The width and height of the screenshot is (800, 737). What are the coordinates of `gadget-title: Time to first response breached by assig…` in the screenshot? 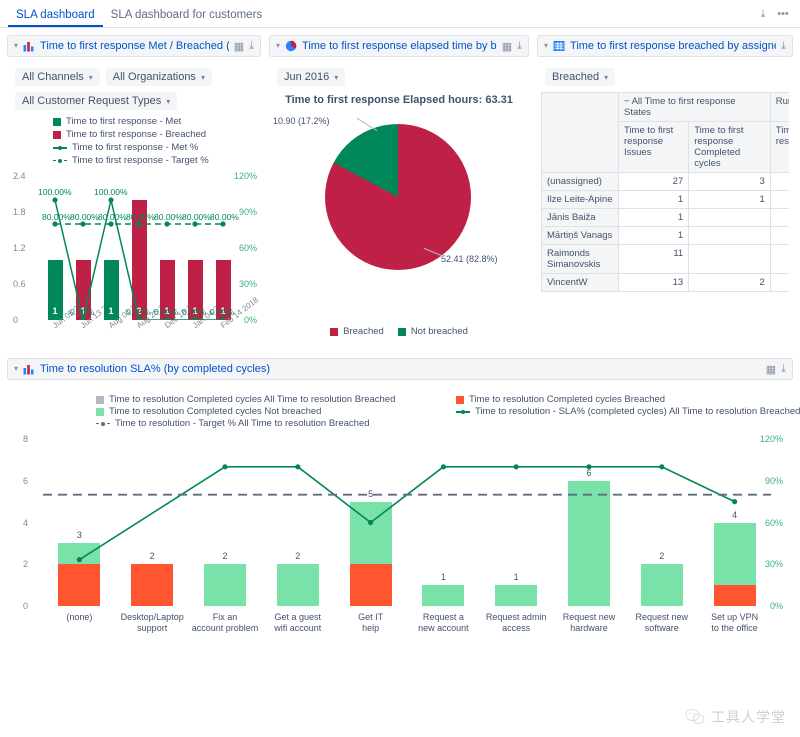 It's located at (673, 46).